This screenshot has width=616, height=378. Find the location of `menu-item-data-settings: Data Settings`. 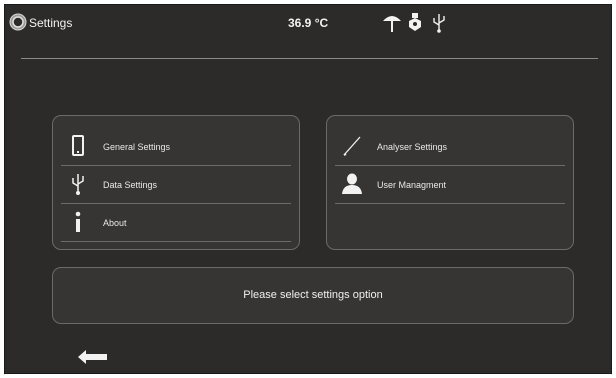

menu-item-data-settings: Data Settings is located at coordinates (176, 185).